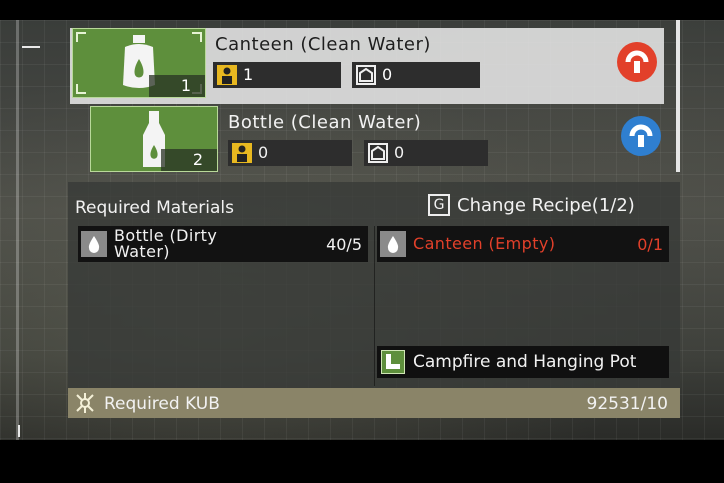 The image size is (724, 483). Describe the element at coordinates (223, 244) in the screenshot. I see `material-bottle-dirty-water: Bottle (Dirty Water) 40/5` at that location.